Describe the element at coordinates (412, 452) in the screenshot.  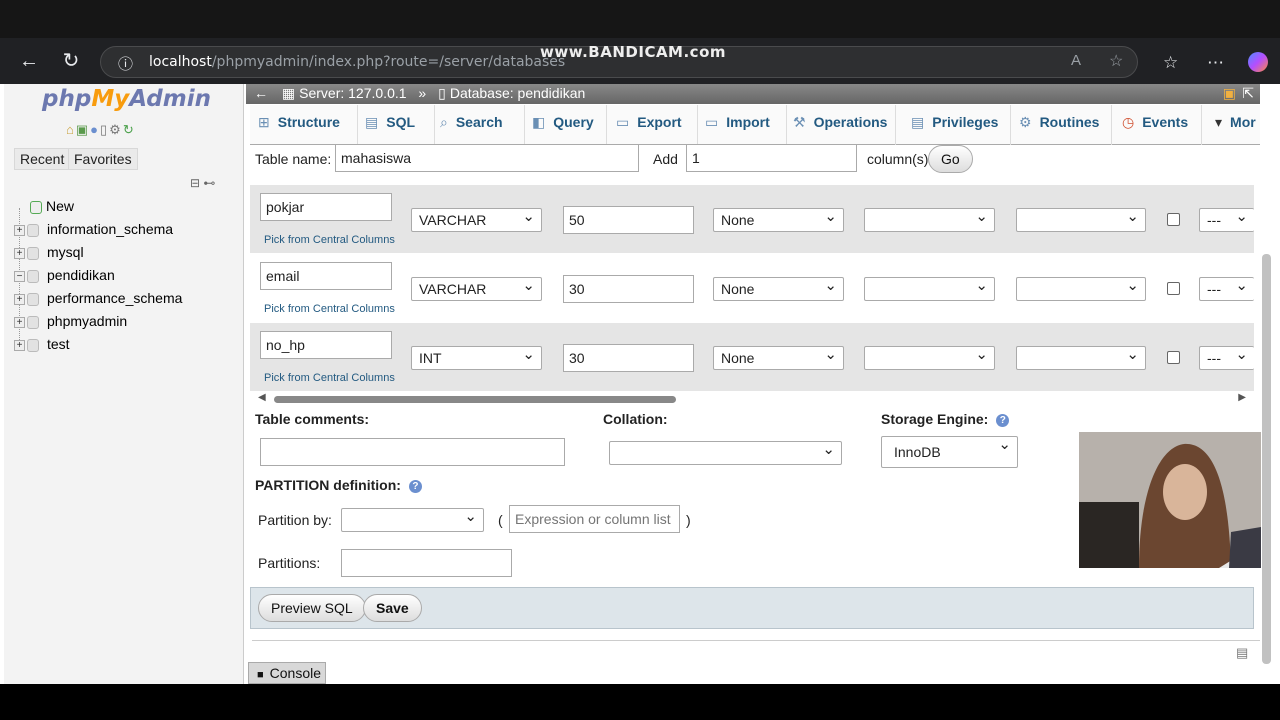
I see `table-comments-input` at that location.